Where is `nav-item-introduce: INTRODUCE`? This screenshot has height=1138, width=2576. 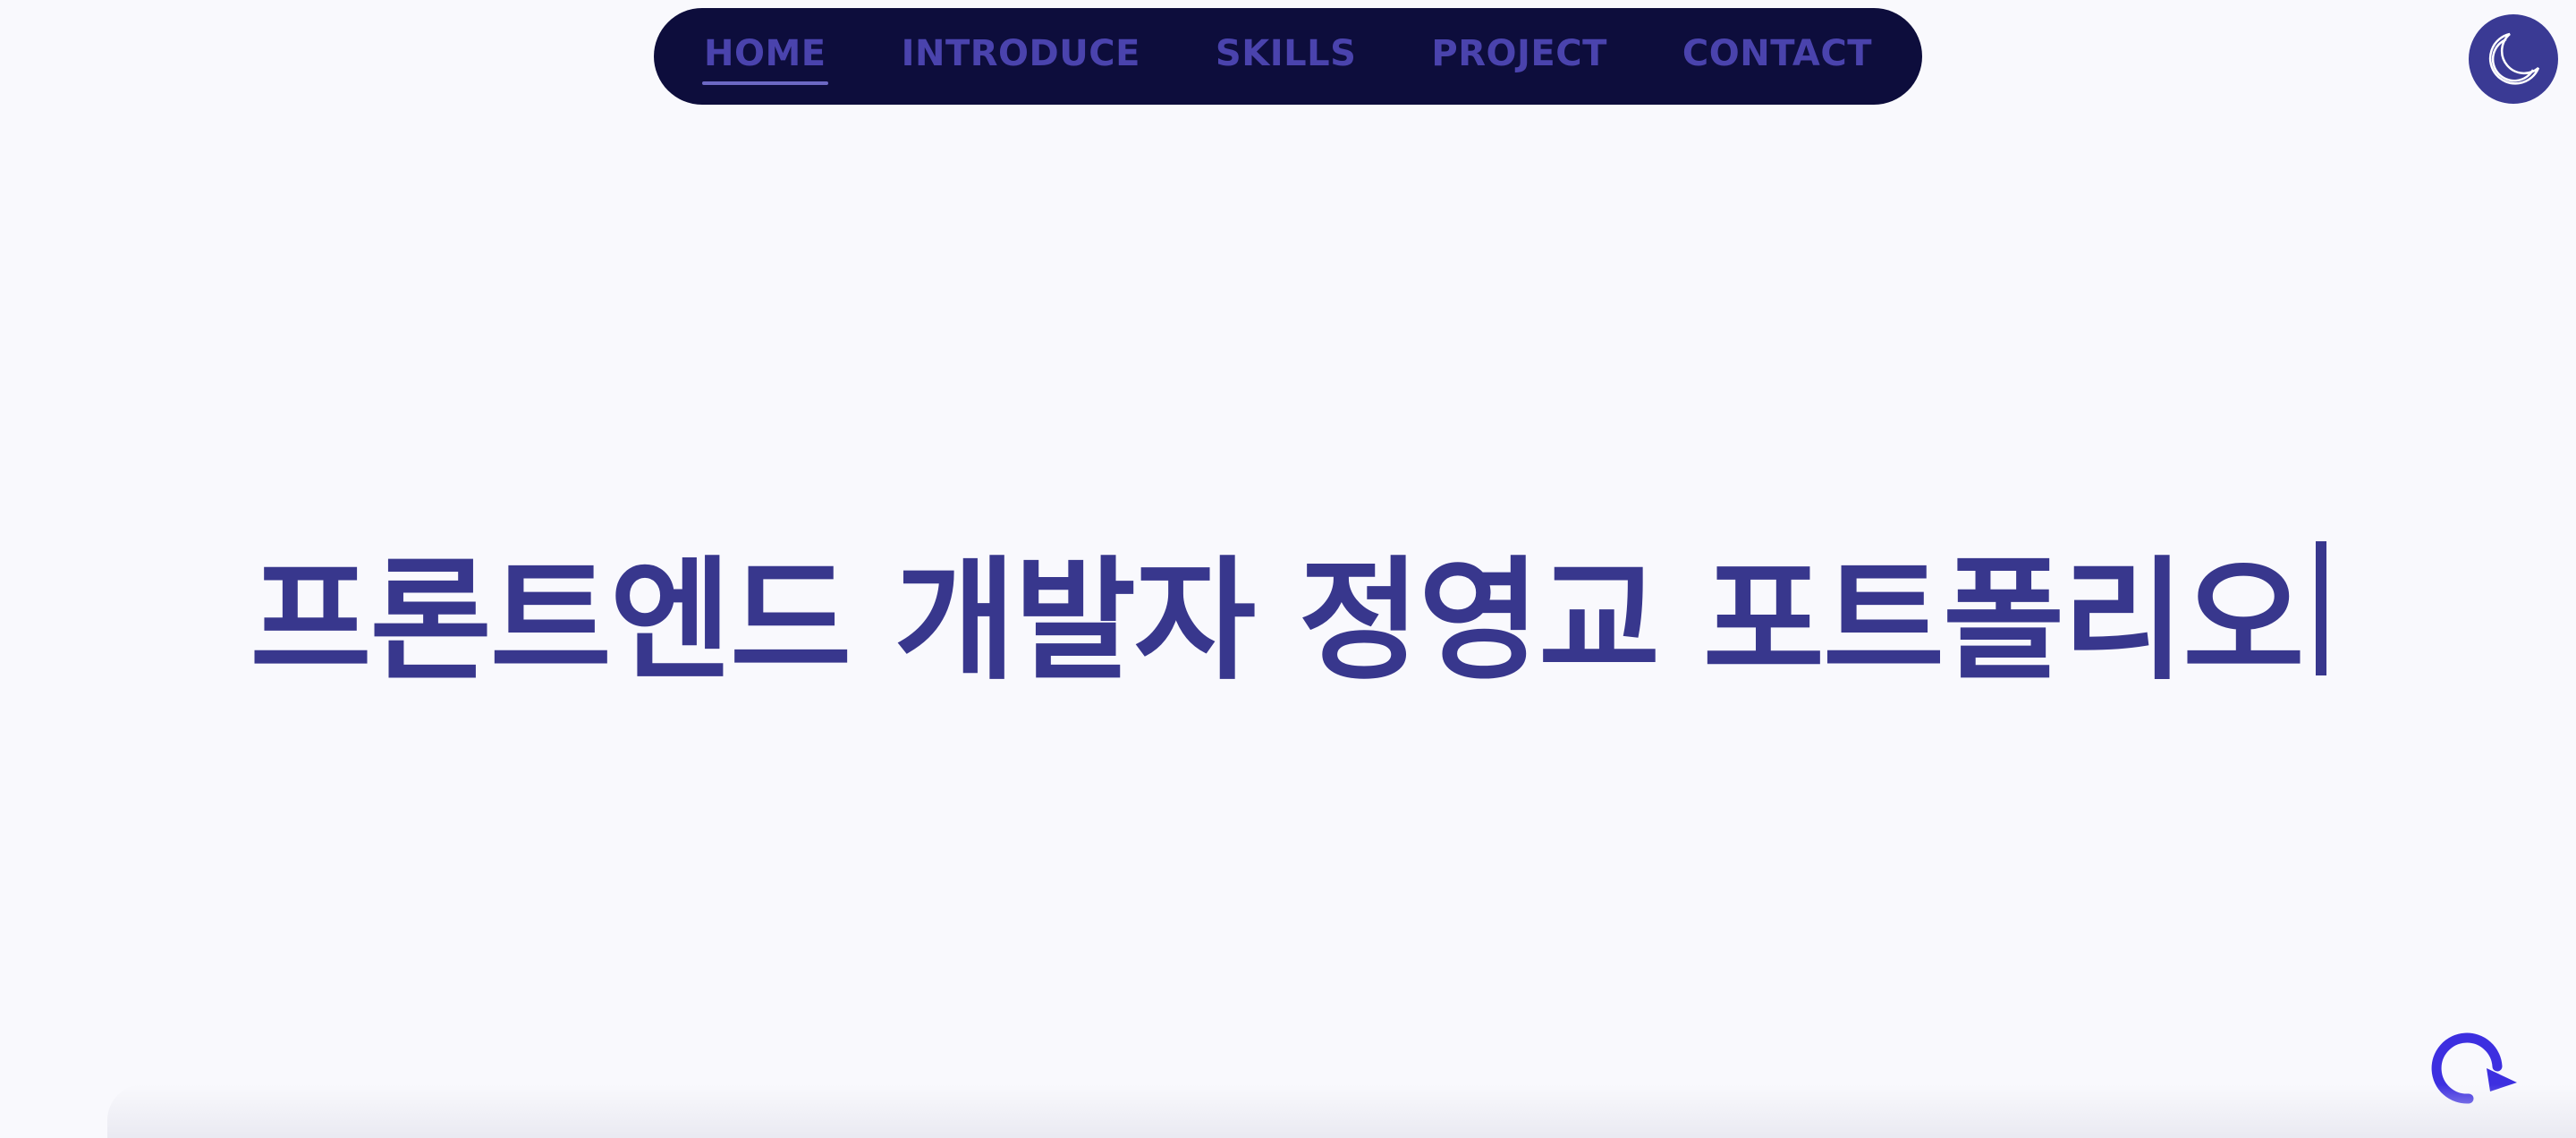
nav-item-introduce: INTRODUCE is located at coordinates (1021, 56).